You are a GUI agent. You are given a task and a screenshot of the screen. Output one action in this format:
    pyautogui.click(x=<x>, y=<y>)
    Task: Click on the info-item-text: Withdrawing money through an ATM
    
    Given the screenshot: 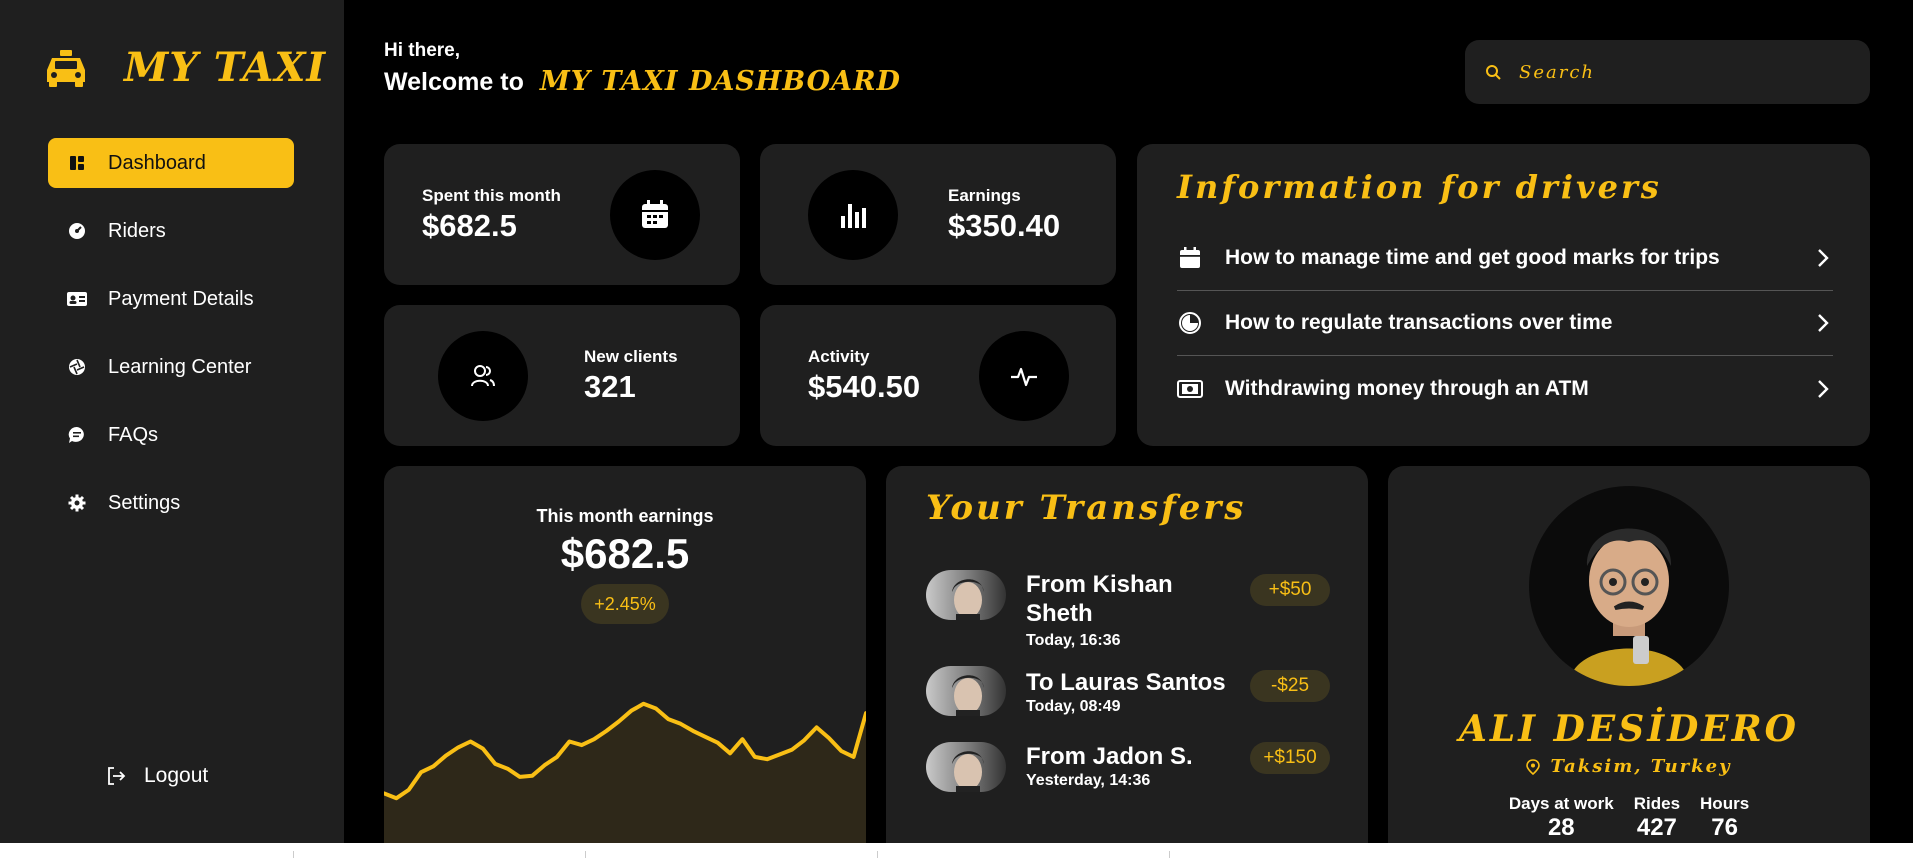 What is the action you would take?
    pyautogui.click(x=1407, y=388)
    